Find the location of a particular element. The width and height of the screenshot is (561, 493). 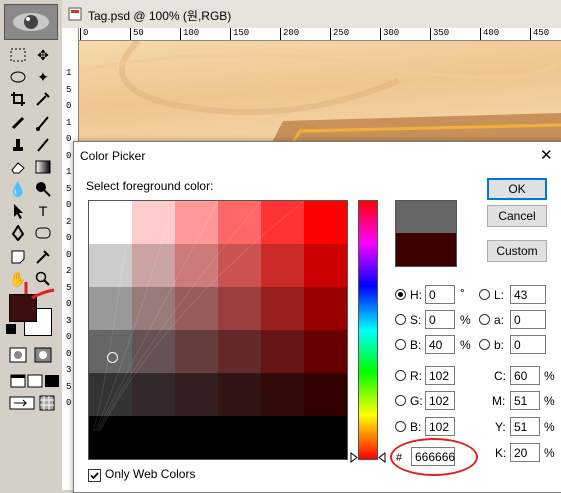

red-radio is located at coordinates (400, 375).